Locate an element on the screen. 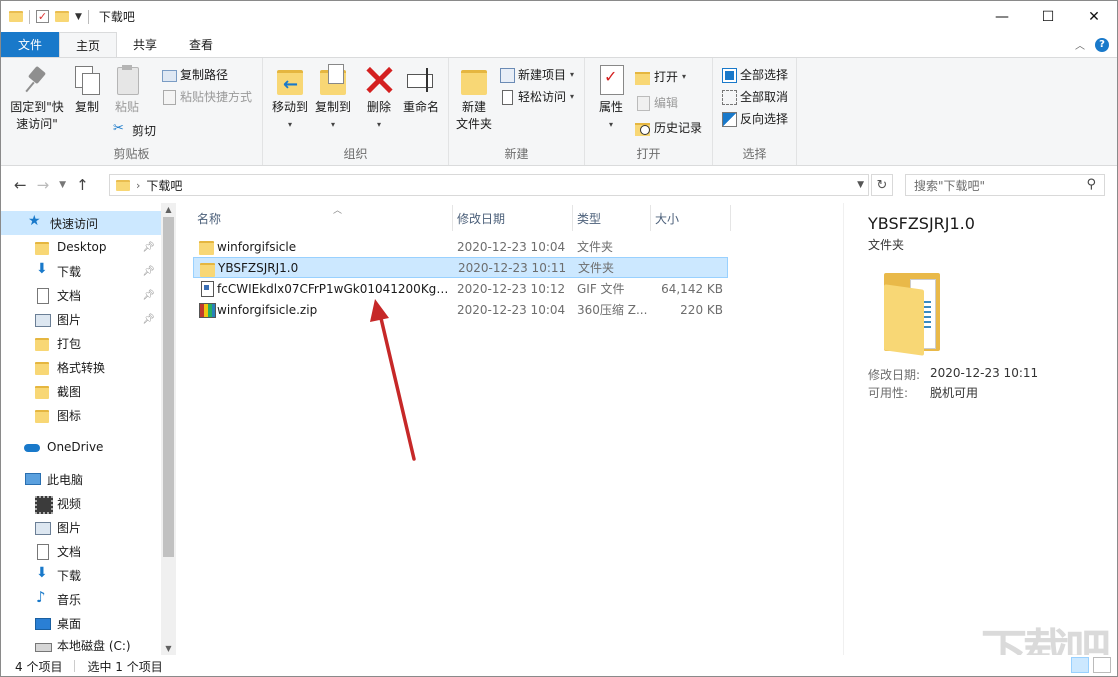 The width and height of the screenshot is (1118, 677). nav-item-documents: 文档 📌︎ is located at coordinates (81, 295).